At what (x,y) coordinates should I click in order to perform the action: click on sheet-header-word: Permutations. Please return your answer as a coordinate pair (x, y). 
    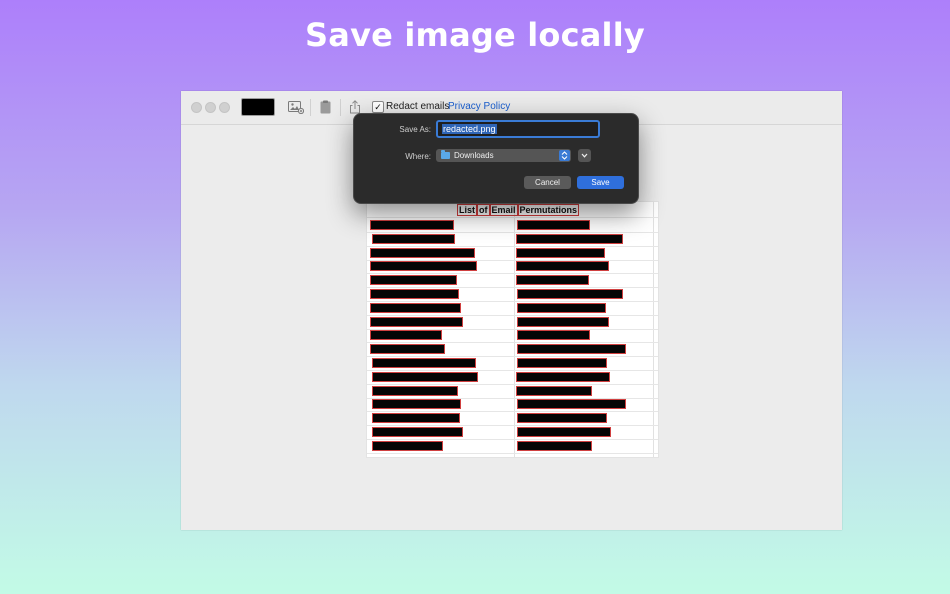
    Looking at the image, I should click on (548, 210).